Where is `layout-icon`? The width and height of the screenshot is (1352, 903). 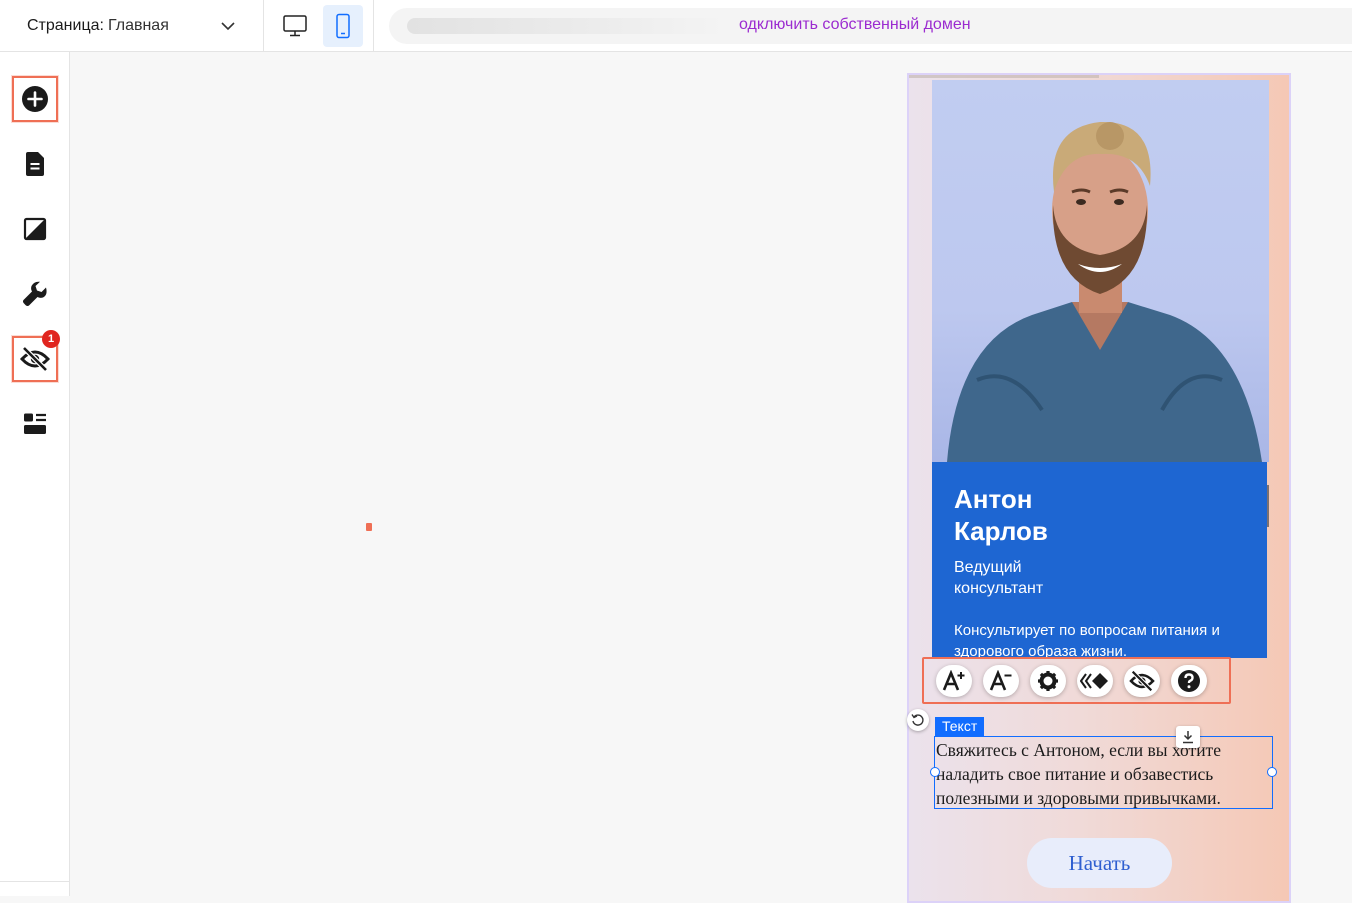 layout-icon is located at coordinates (35, 423).